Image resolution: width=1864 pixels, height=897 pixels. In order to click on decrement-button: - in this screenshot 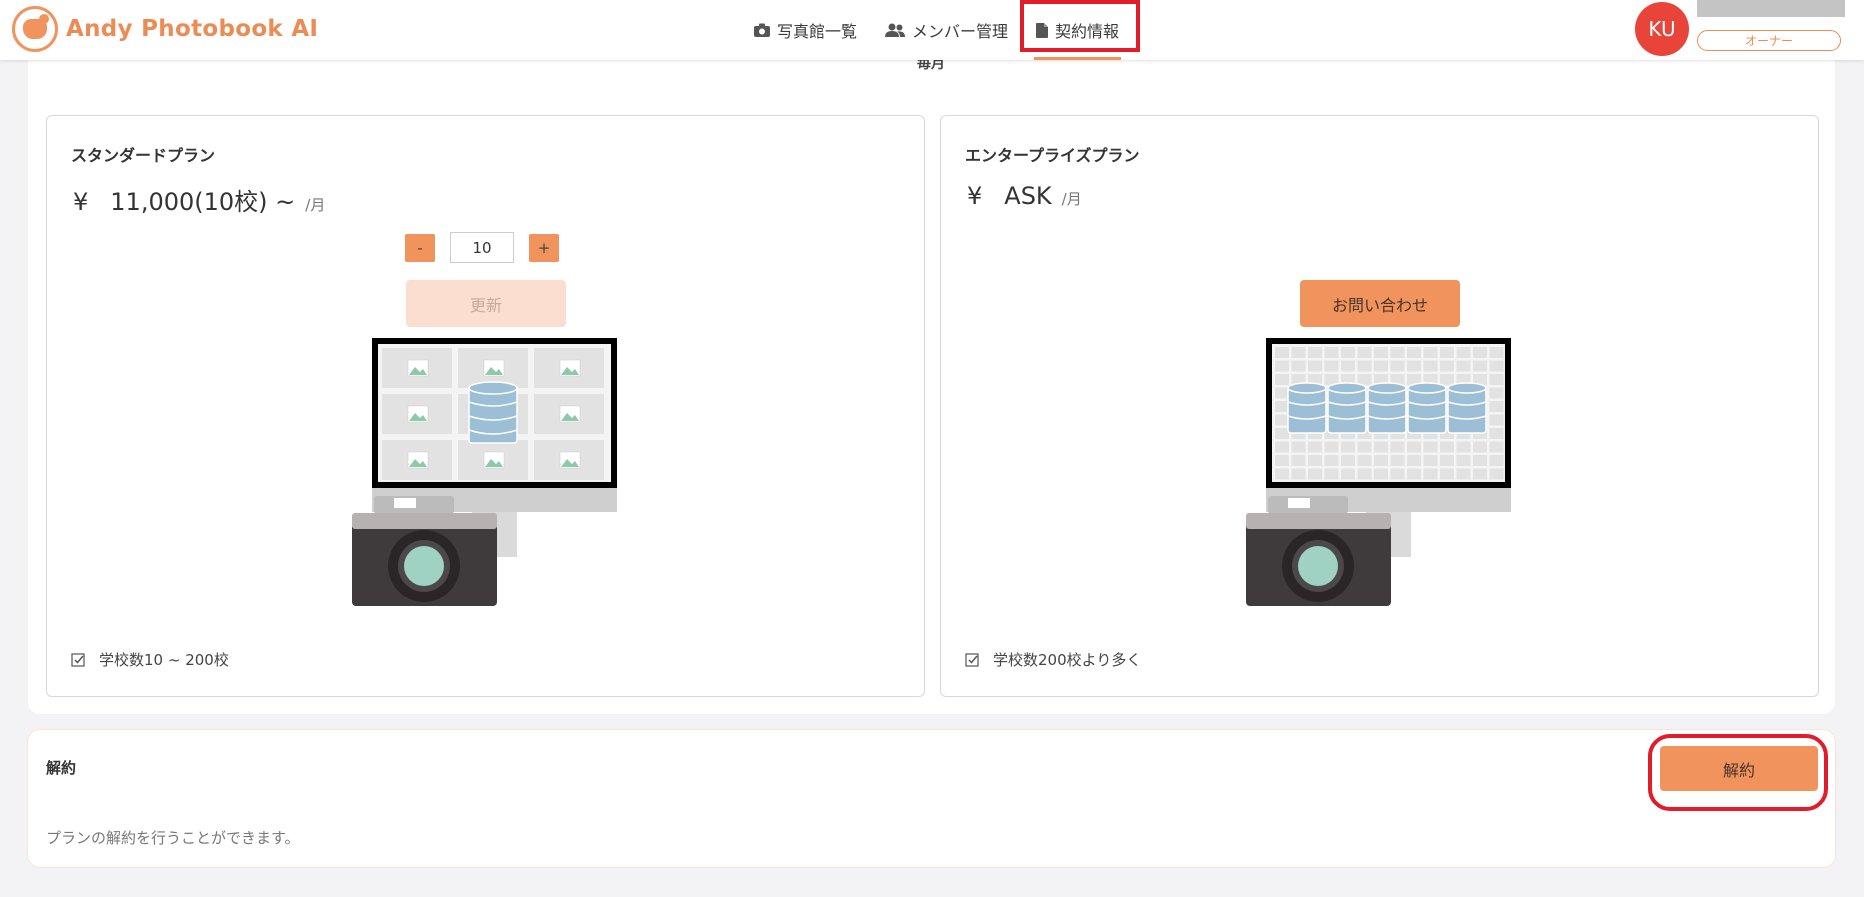, I will do `click(420, 247)`.